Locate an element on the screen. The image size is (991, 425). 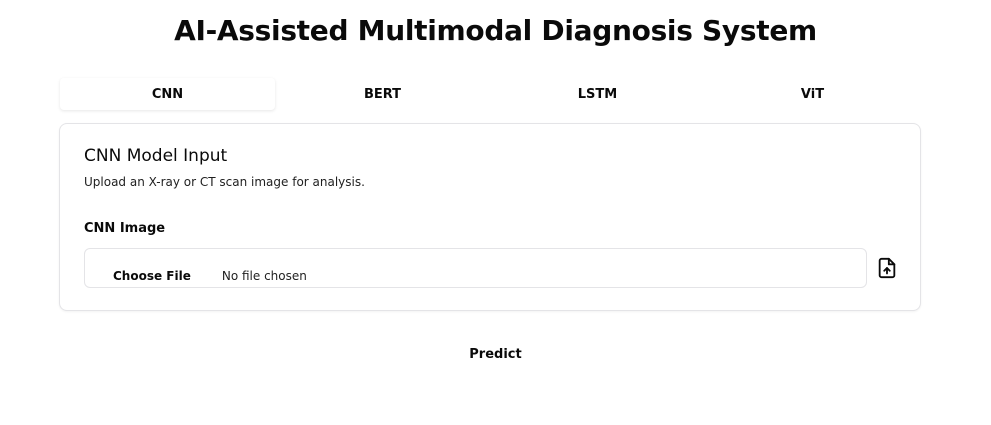
tab-vit: ViT is located at coordinates (812, 94).